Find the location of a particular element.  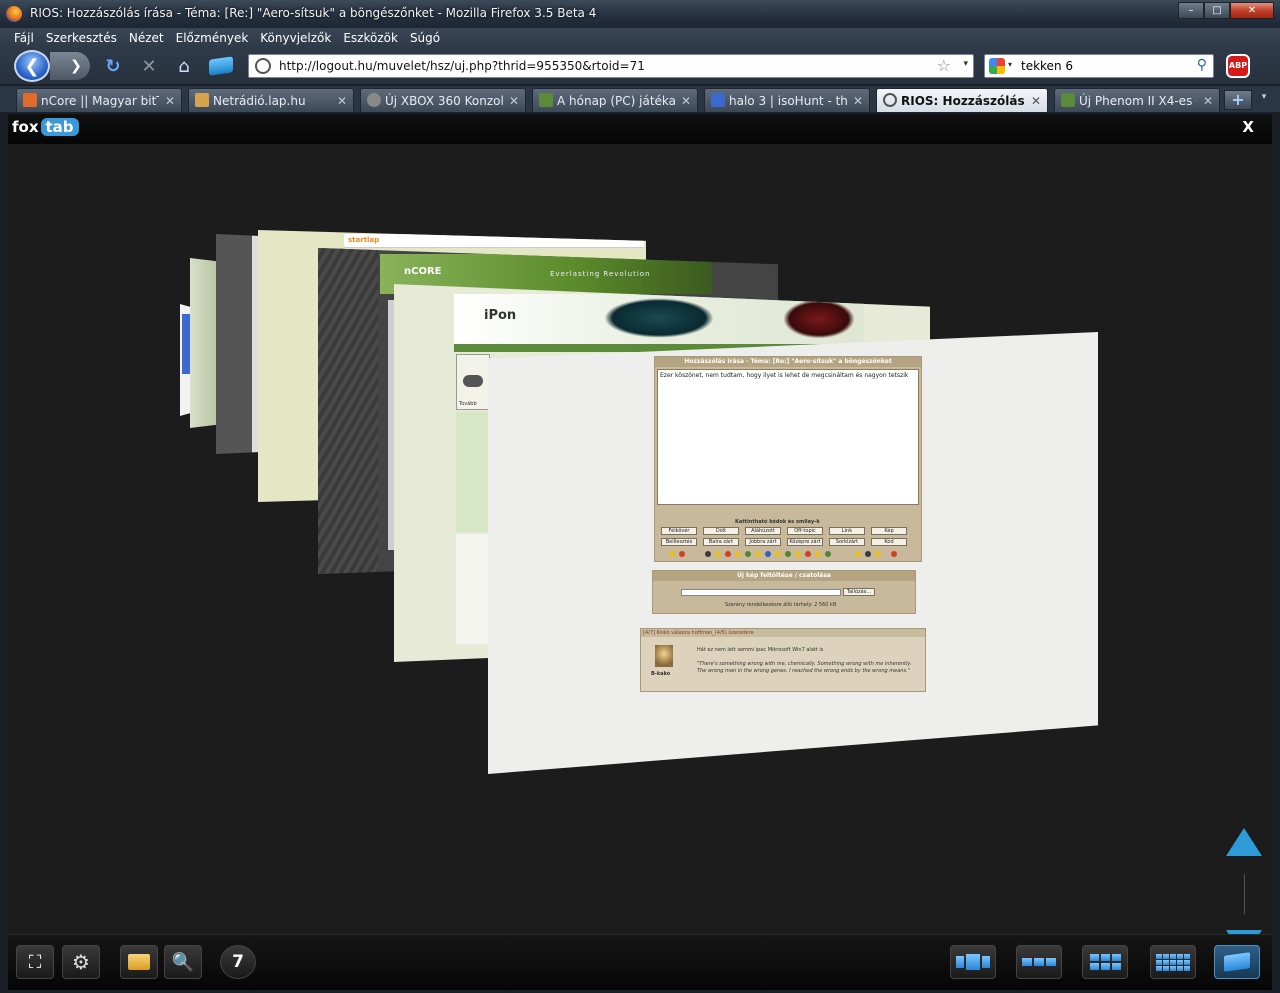

scroll-up-arrow-icon is located at coordinates (1244, 842).